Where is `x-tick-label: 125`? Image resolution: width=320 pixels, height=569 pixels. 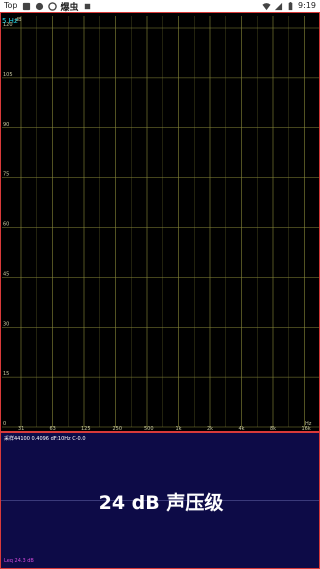 x-tick-label: 125 is located at coordinates (86, 428).